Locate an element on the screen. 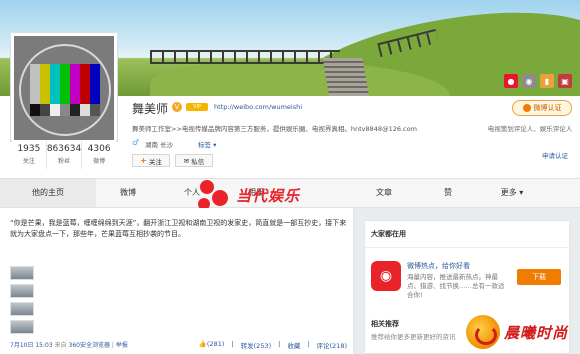  weibo-label: 微博 is located at coordinates (99, 161).